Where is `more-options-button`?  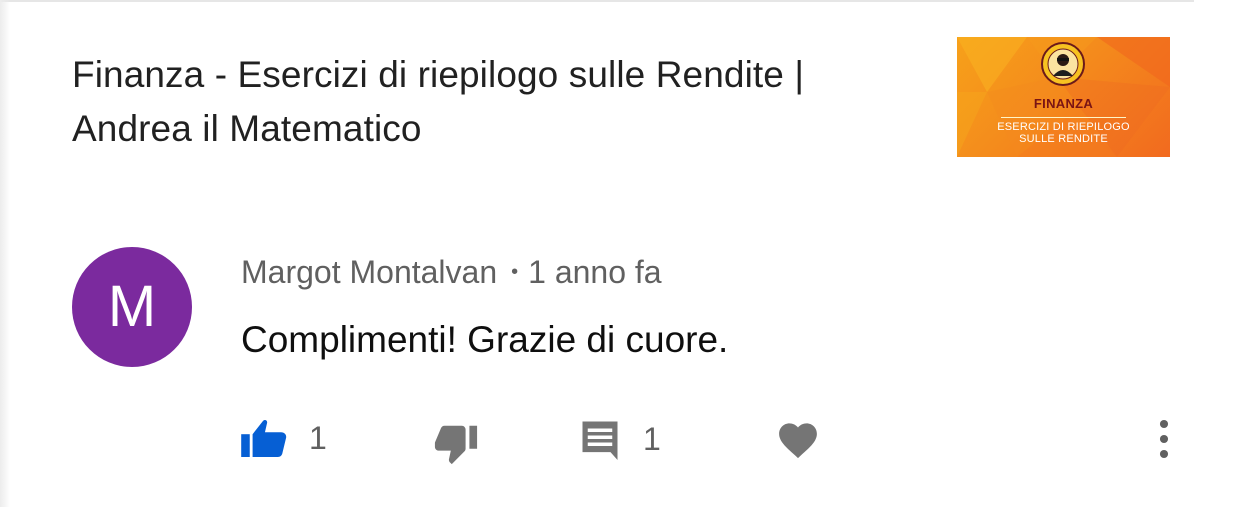 more-options-button is located at coordinates (1164, 439).